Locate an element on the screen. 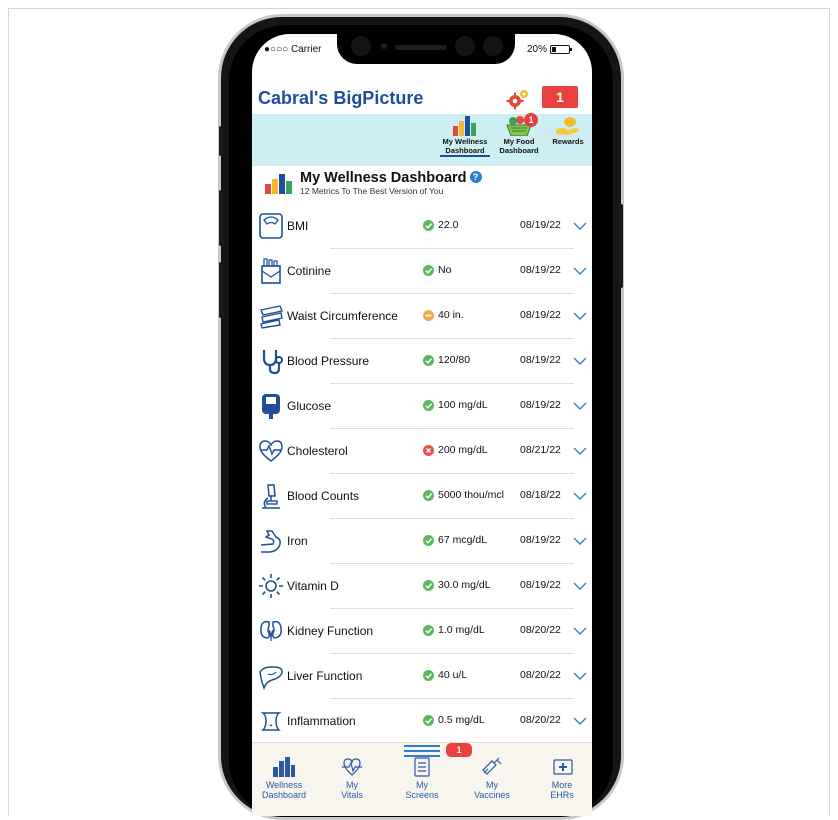  tab-label-line2: Dashboard is located at coordinates (465, 150).